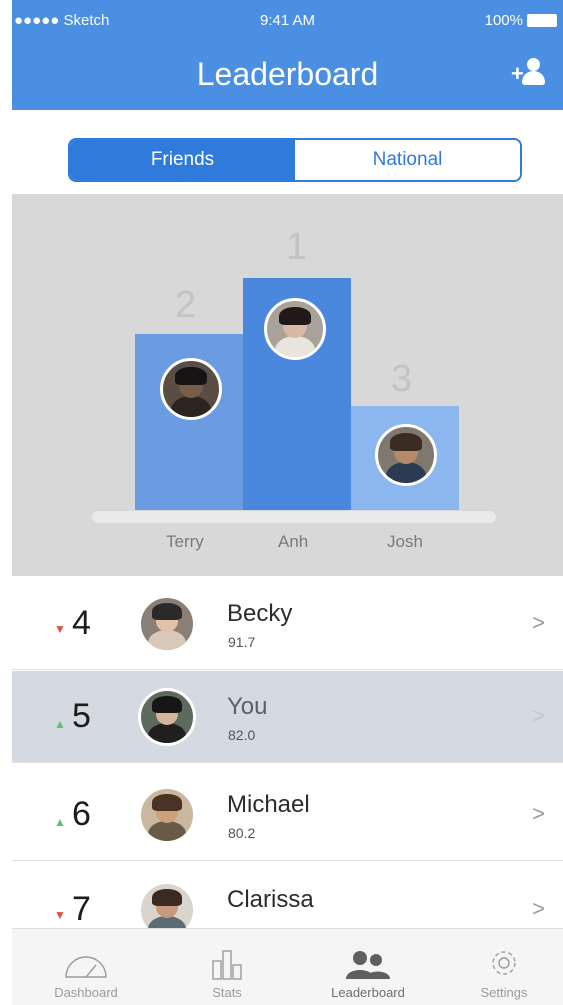  I want to click on avatar-terry, so click(191, 389).